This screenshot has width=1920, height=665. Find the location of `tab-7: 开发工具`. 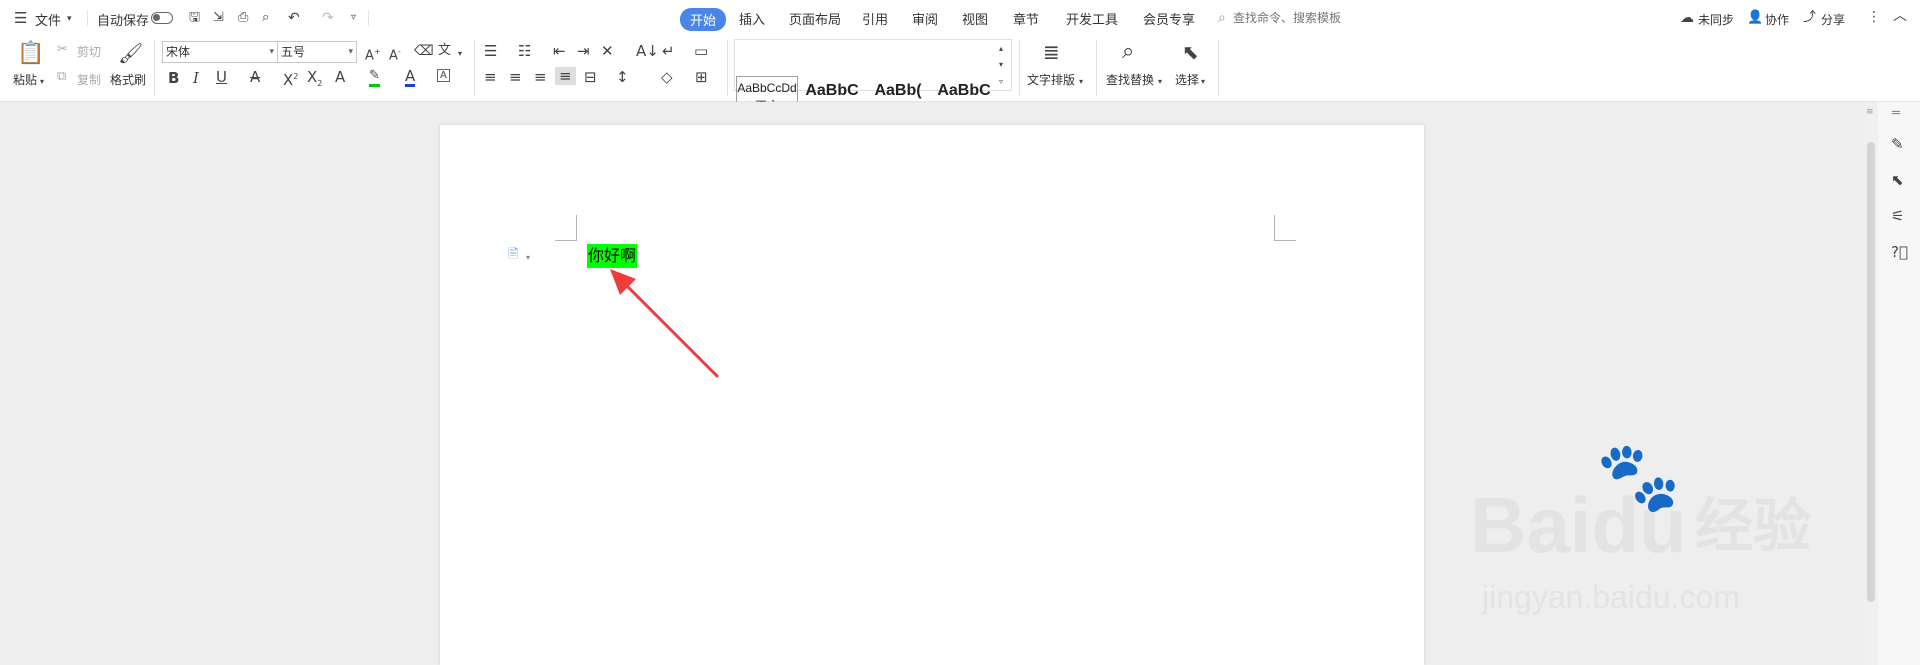

tab-7: 开发工具 is located at coordinates (1092, 18).